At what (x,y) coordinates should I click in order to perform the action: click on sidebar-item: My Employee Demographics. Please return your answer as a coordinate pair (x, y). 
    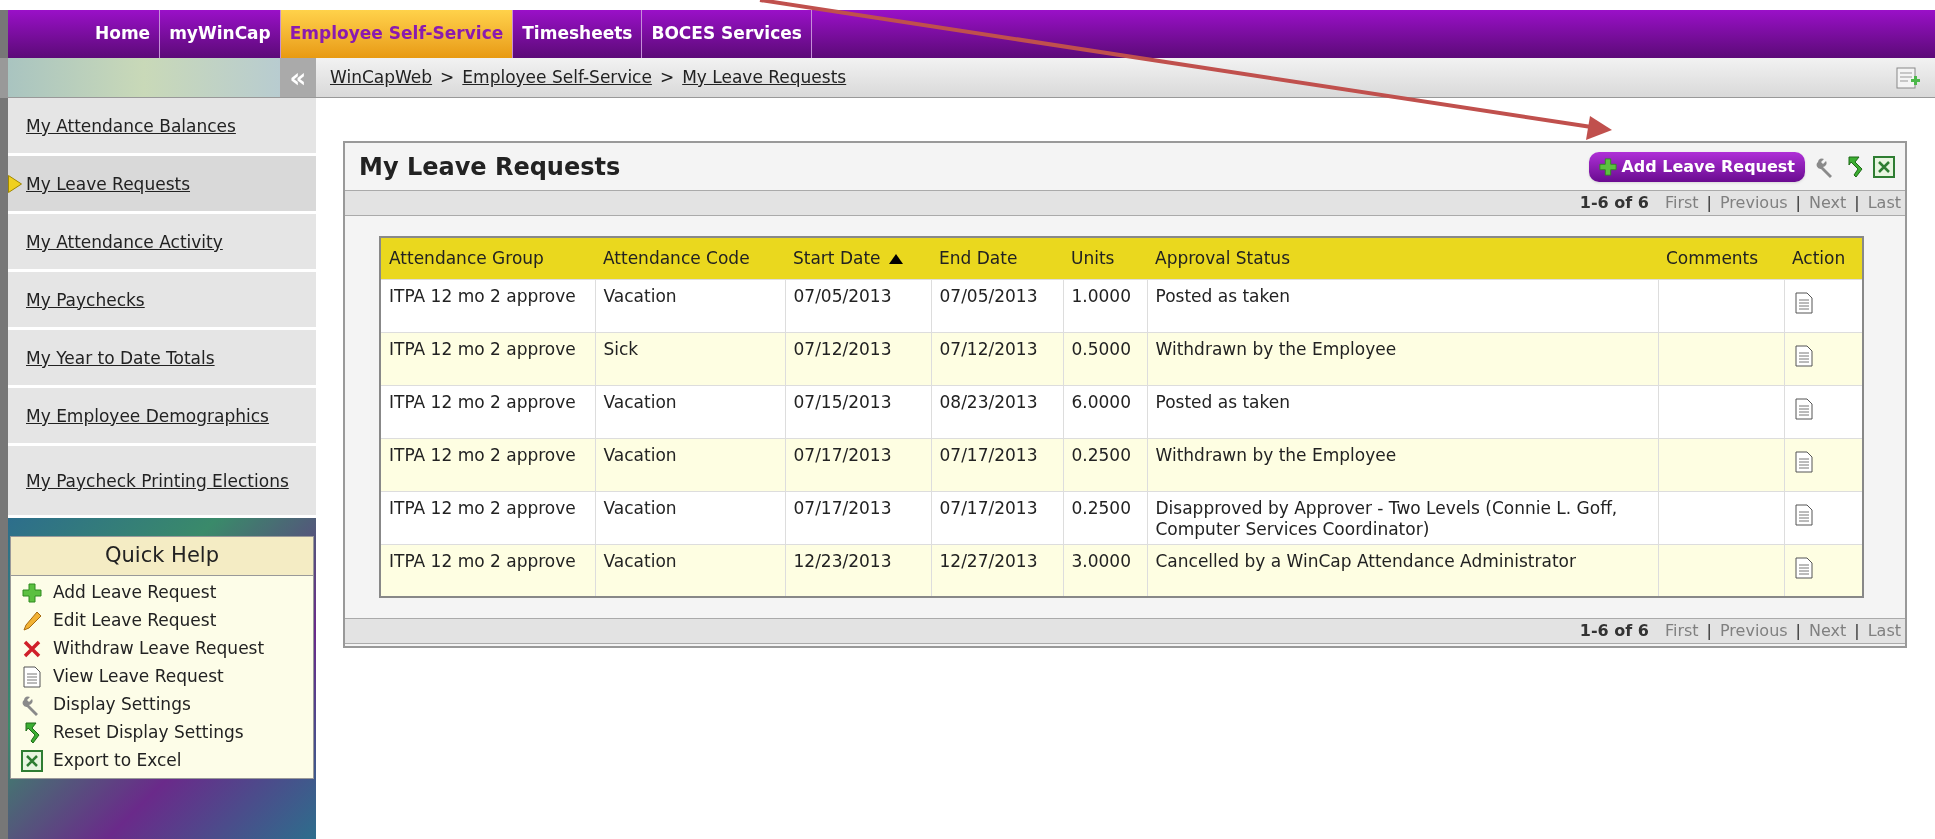
    Looking at the image, I should click on (162, 417).